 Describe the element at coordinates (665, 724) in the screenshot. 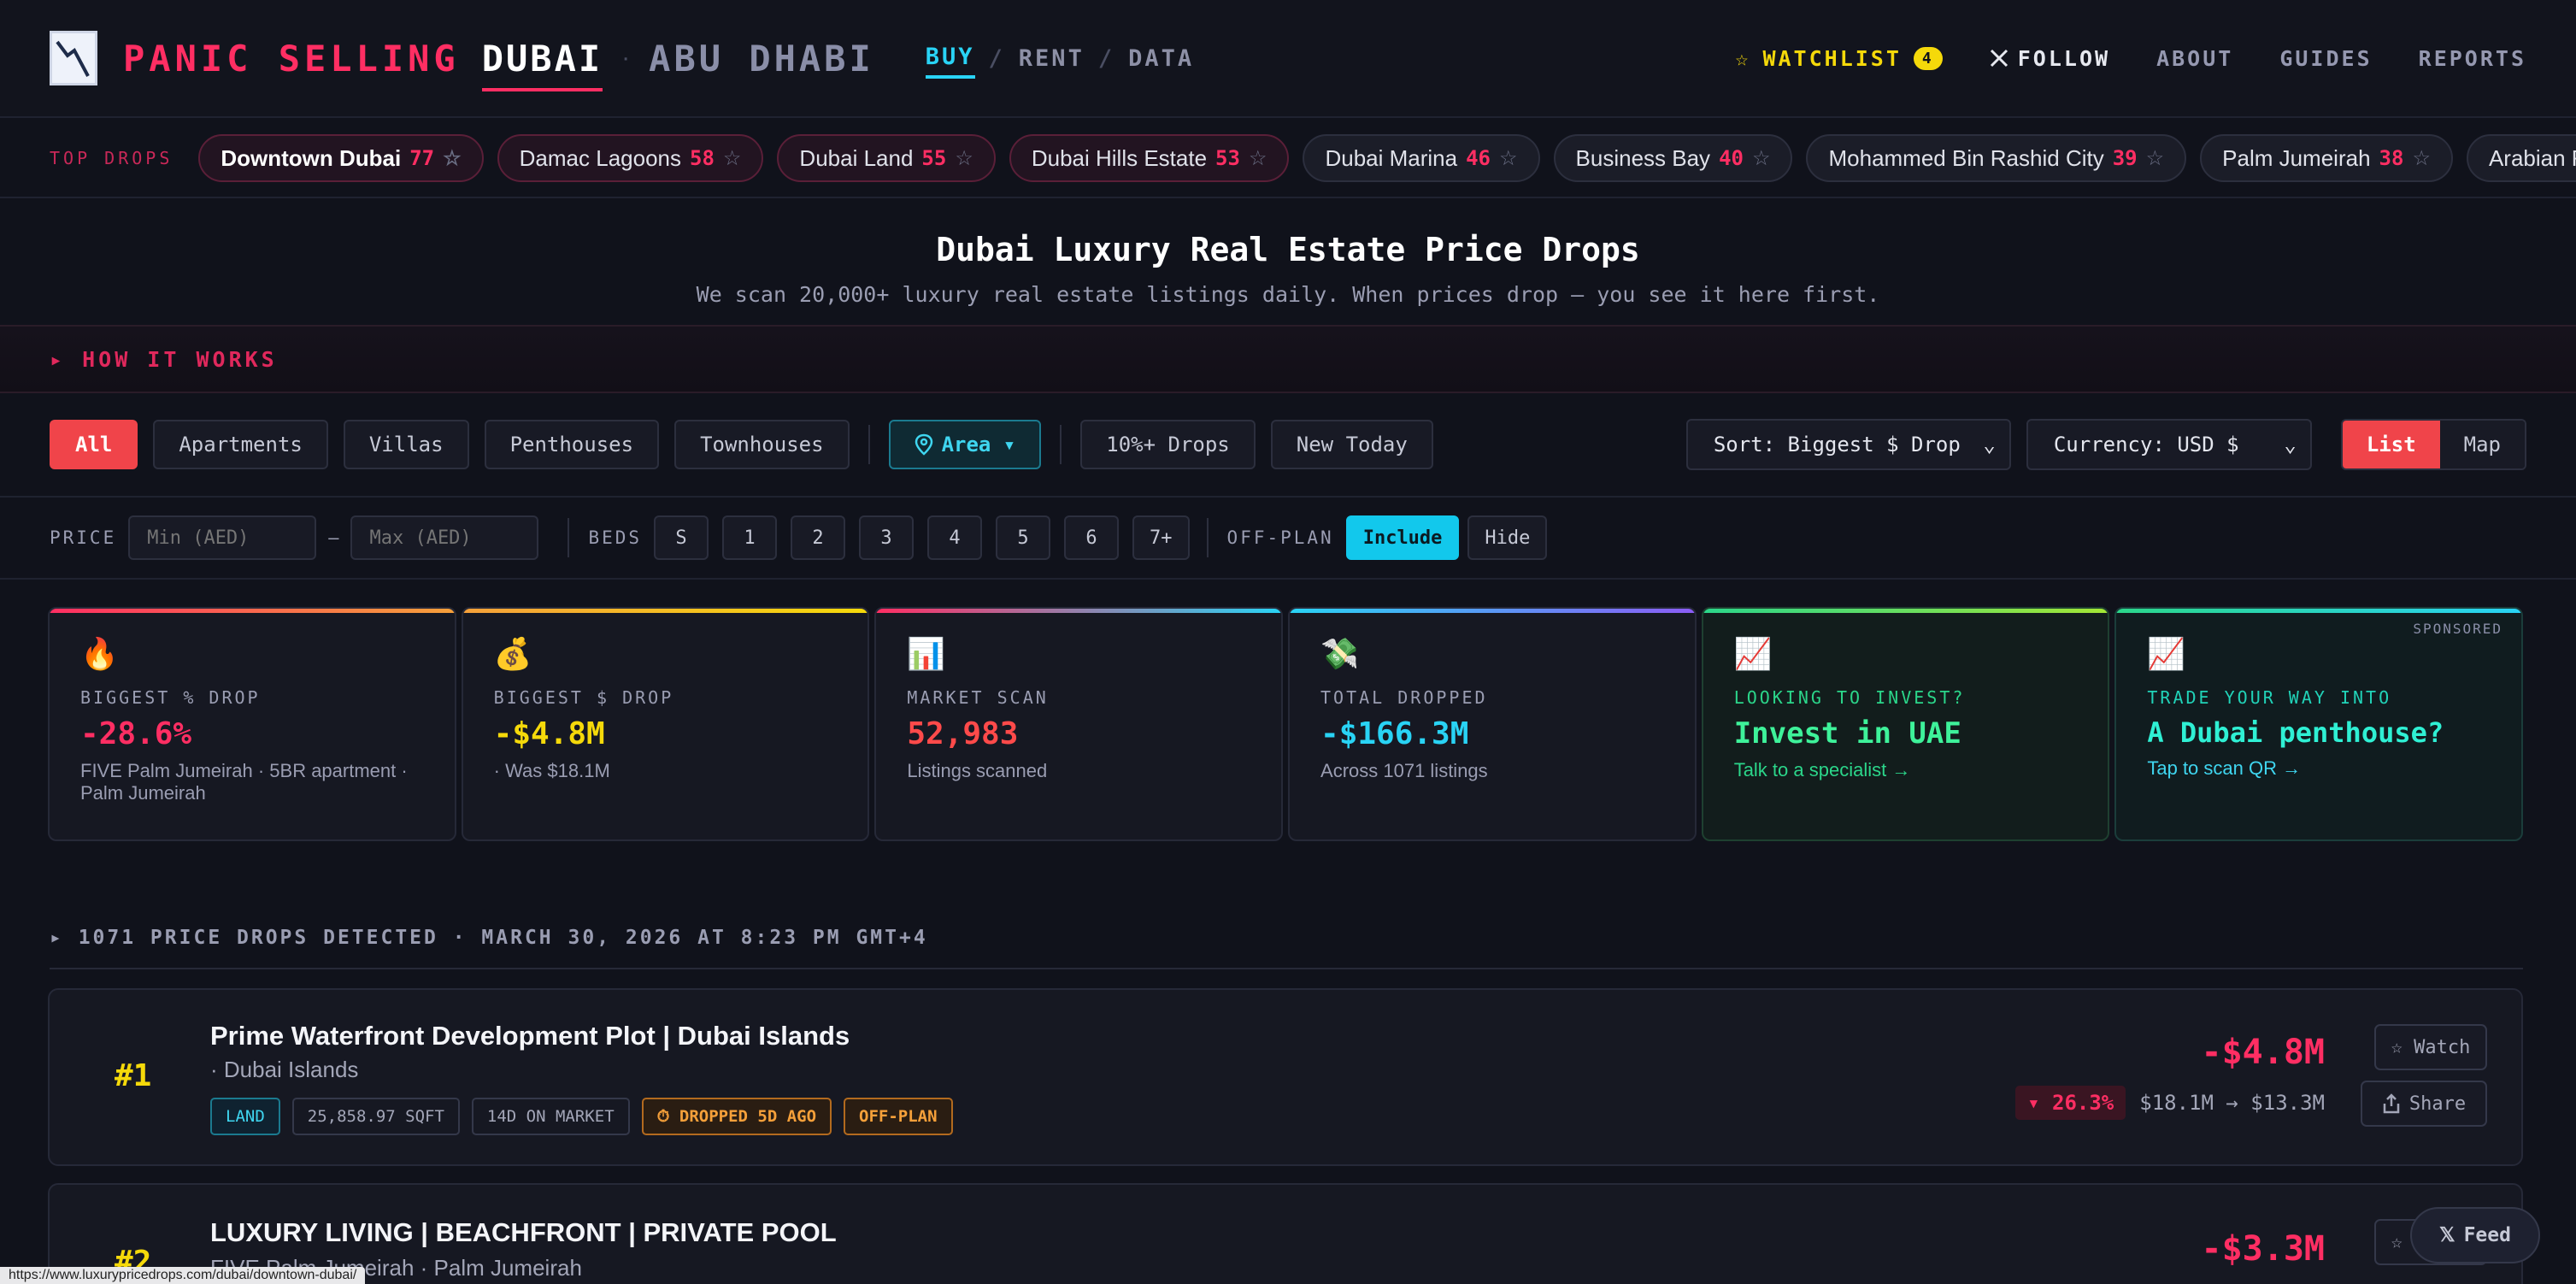

I see `stat-card-biggest-dollar: 💰 BIGGEST $ DROP -$4.8M · Was $18.1M` at that location.